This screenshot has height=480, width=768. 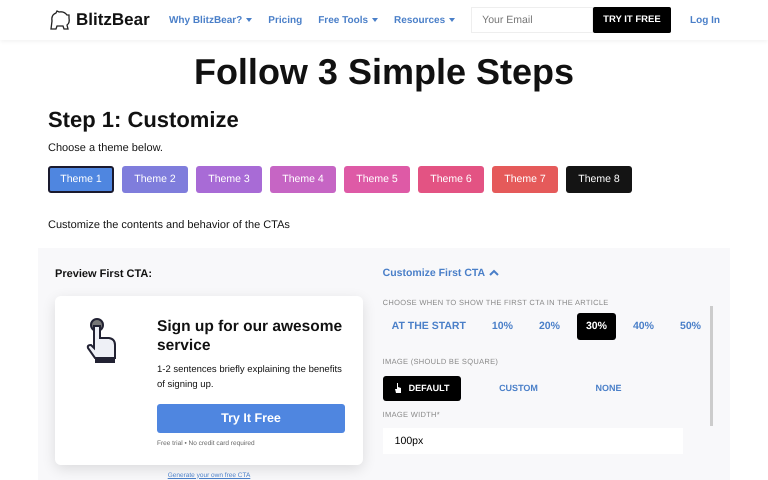 What do you see at coordinates (250, 377) in the screenshot?
I see `cta-text: 1-2 sentences briefly explaining the benefits of signing up.` at bounding box center [250, 377].